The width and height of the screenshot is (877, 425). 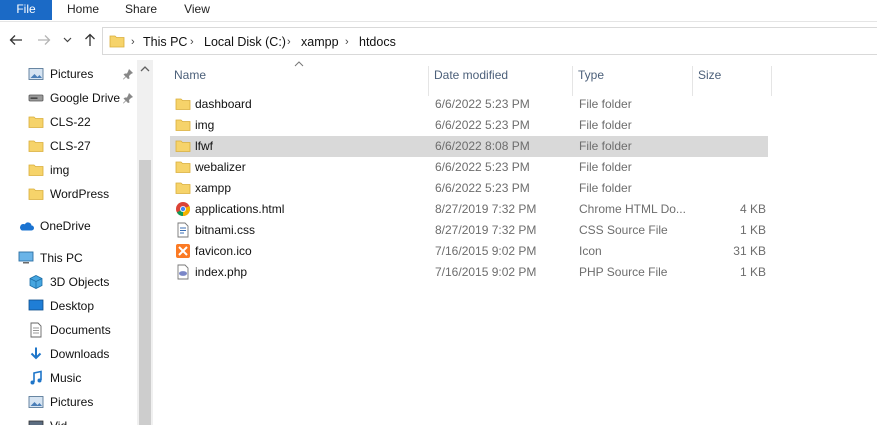 I want to click on scrollbar-thumb, so click(x=145, y=292).